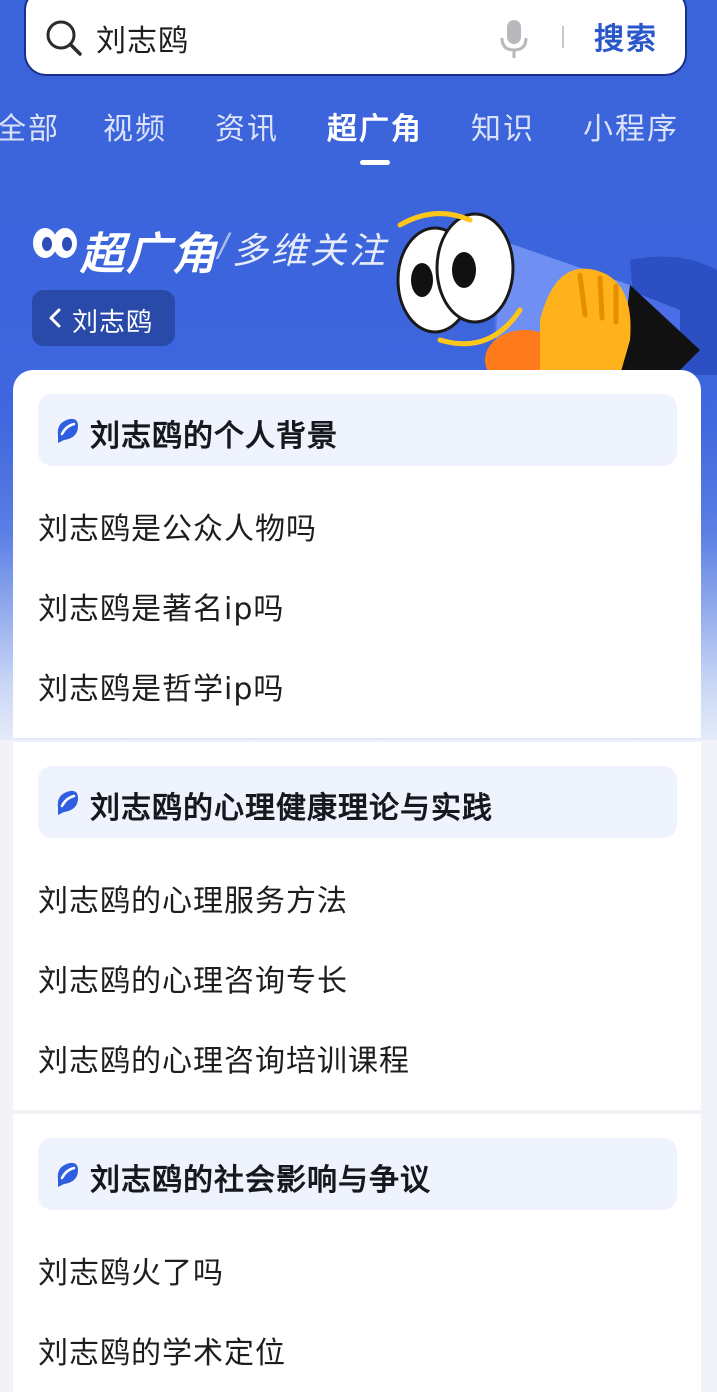 The height and width of the screenshot is (1392, 717). What do you see at coordinates (375, 126) in the screenshot?
I see `tab-super-wide: 超广角` at bounding box center [375, 126].